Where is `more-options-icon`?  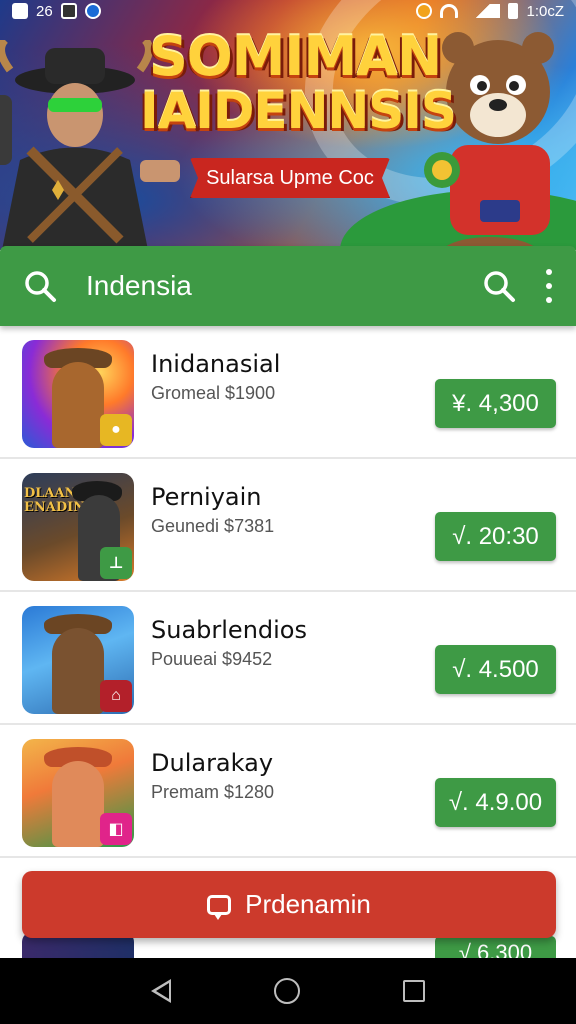 more-options-icon is located at coordinates (549, 286).